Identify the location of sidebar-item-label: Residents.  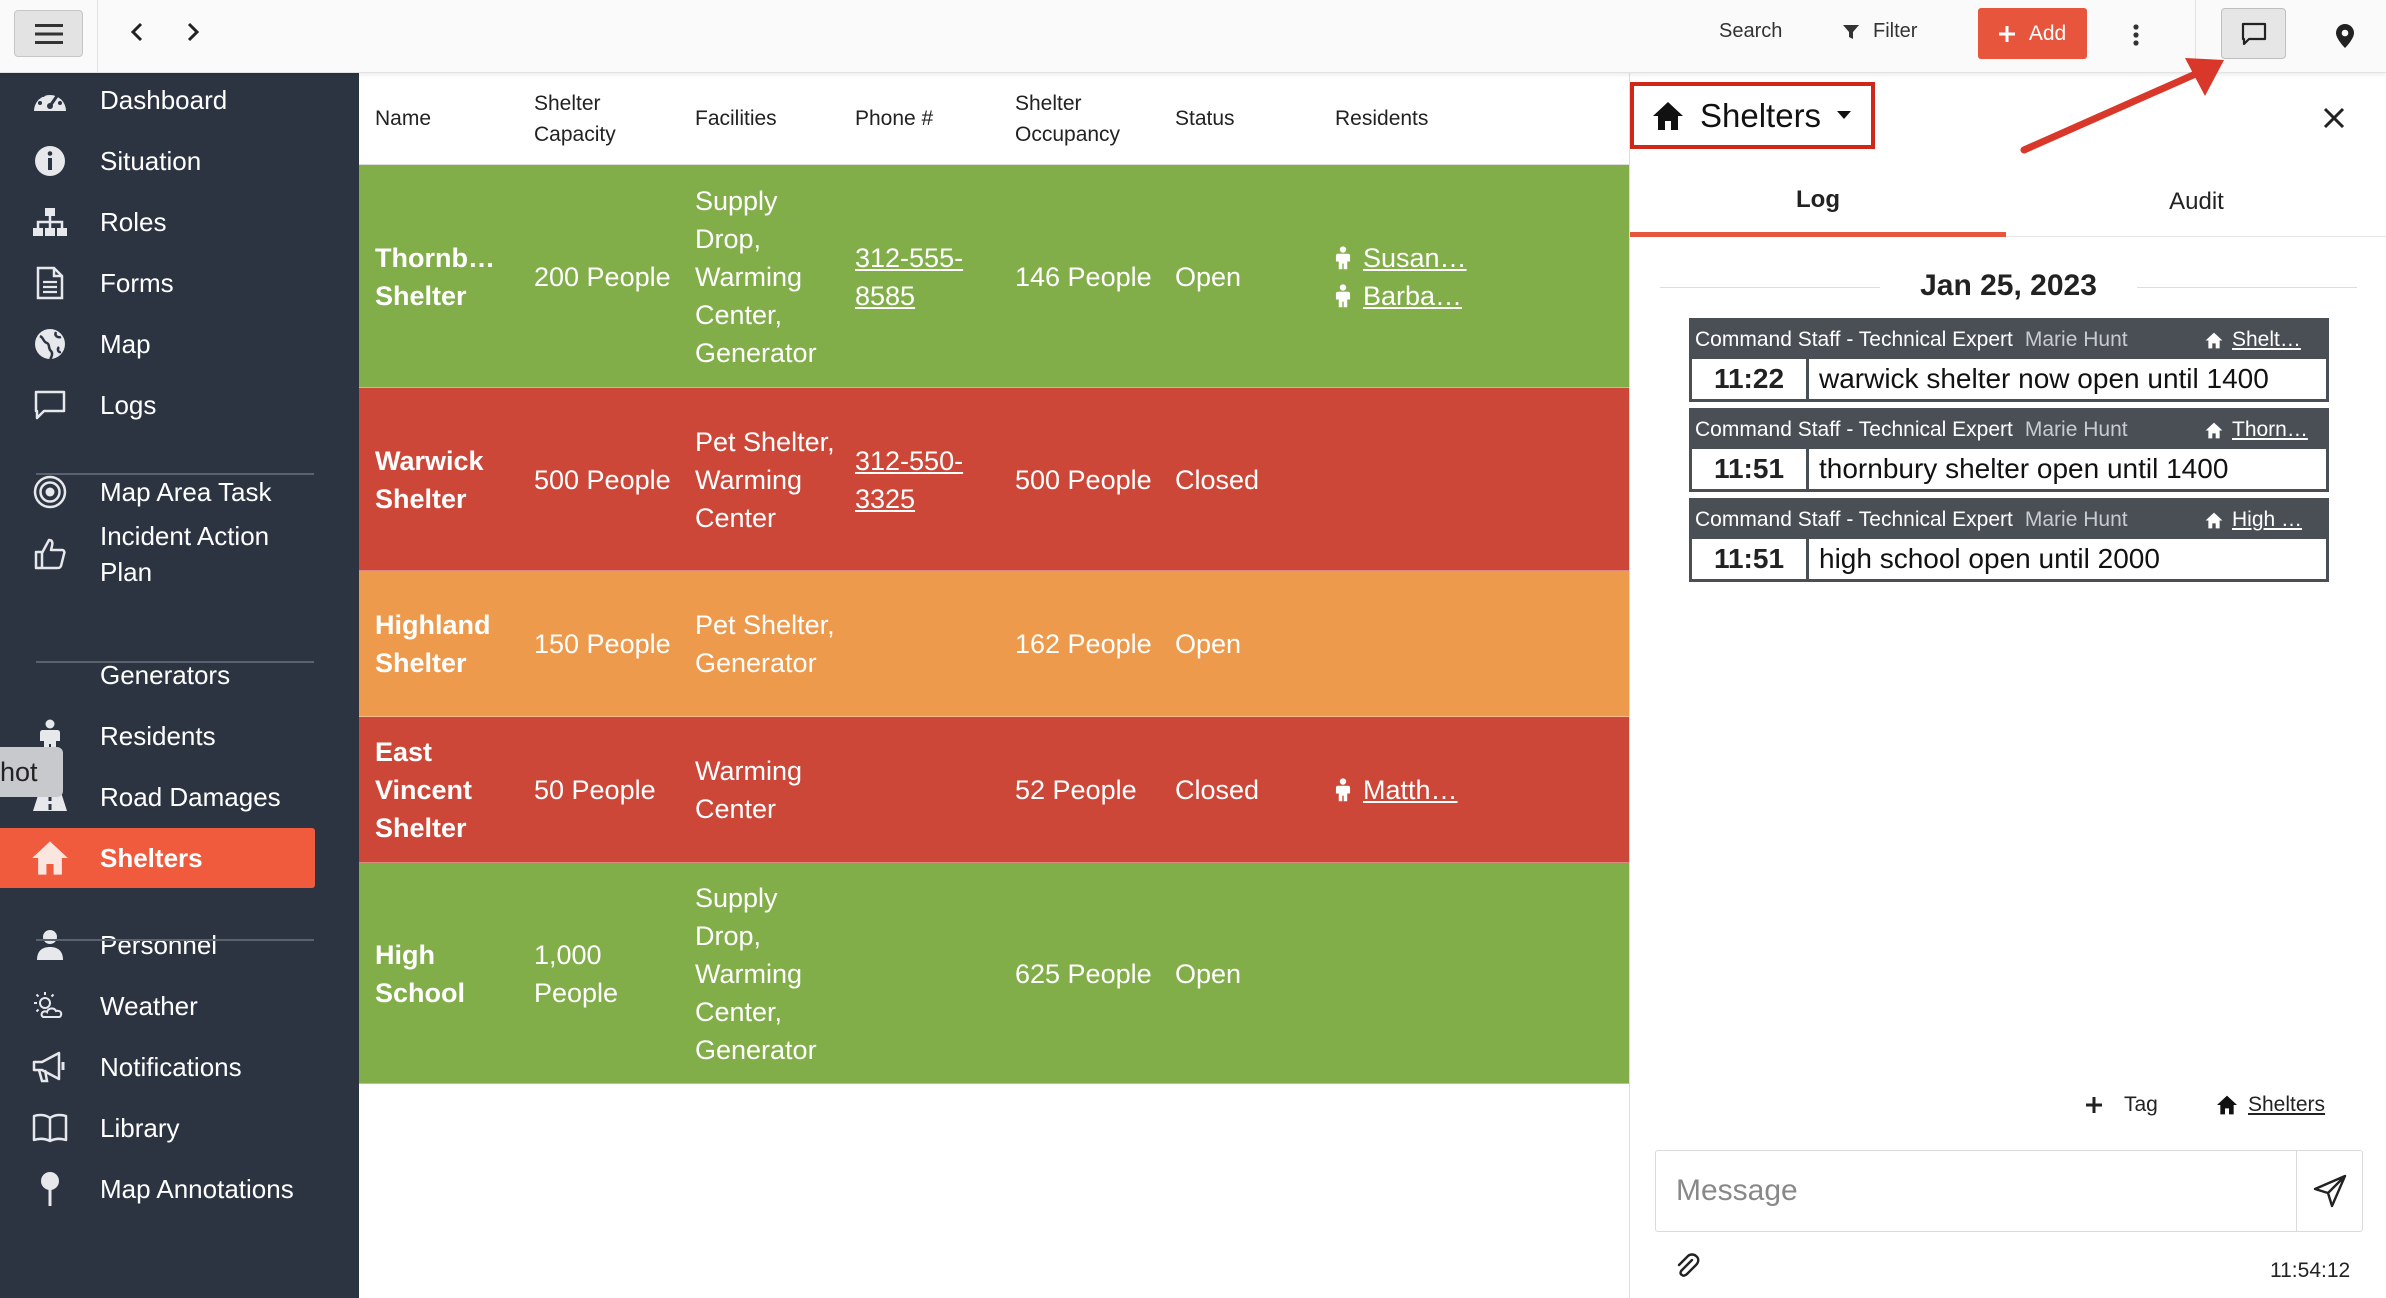
(158, 736).